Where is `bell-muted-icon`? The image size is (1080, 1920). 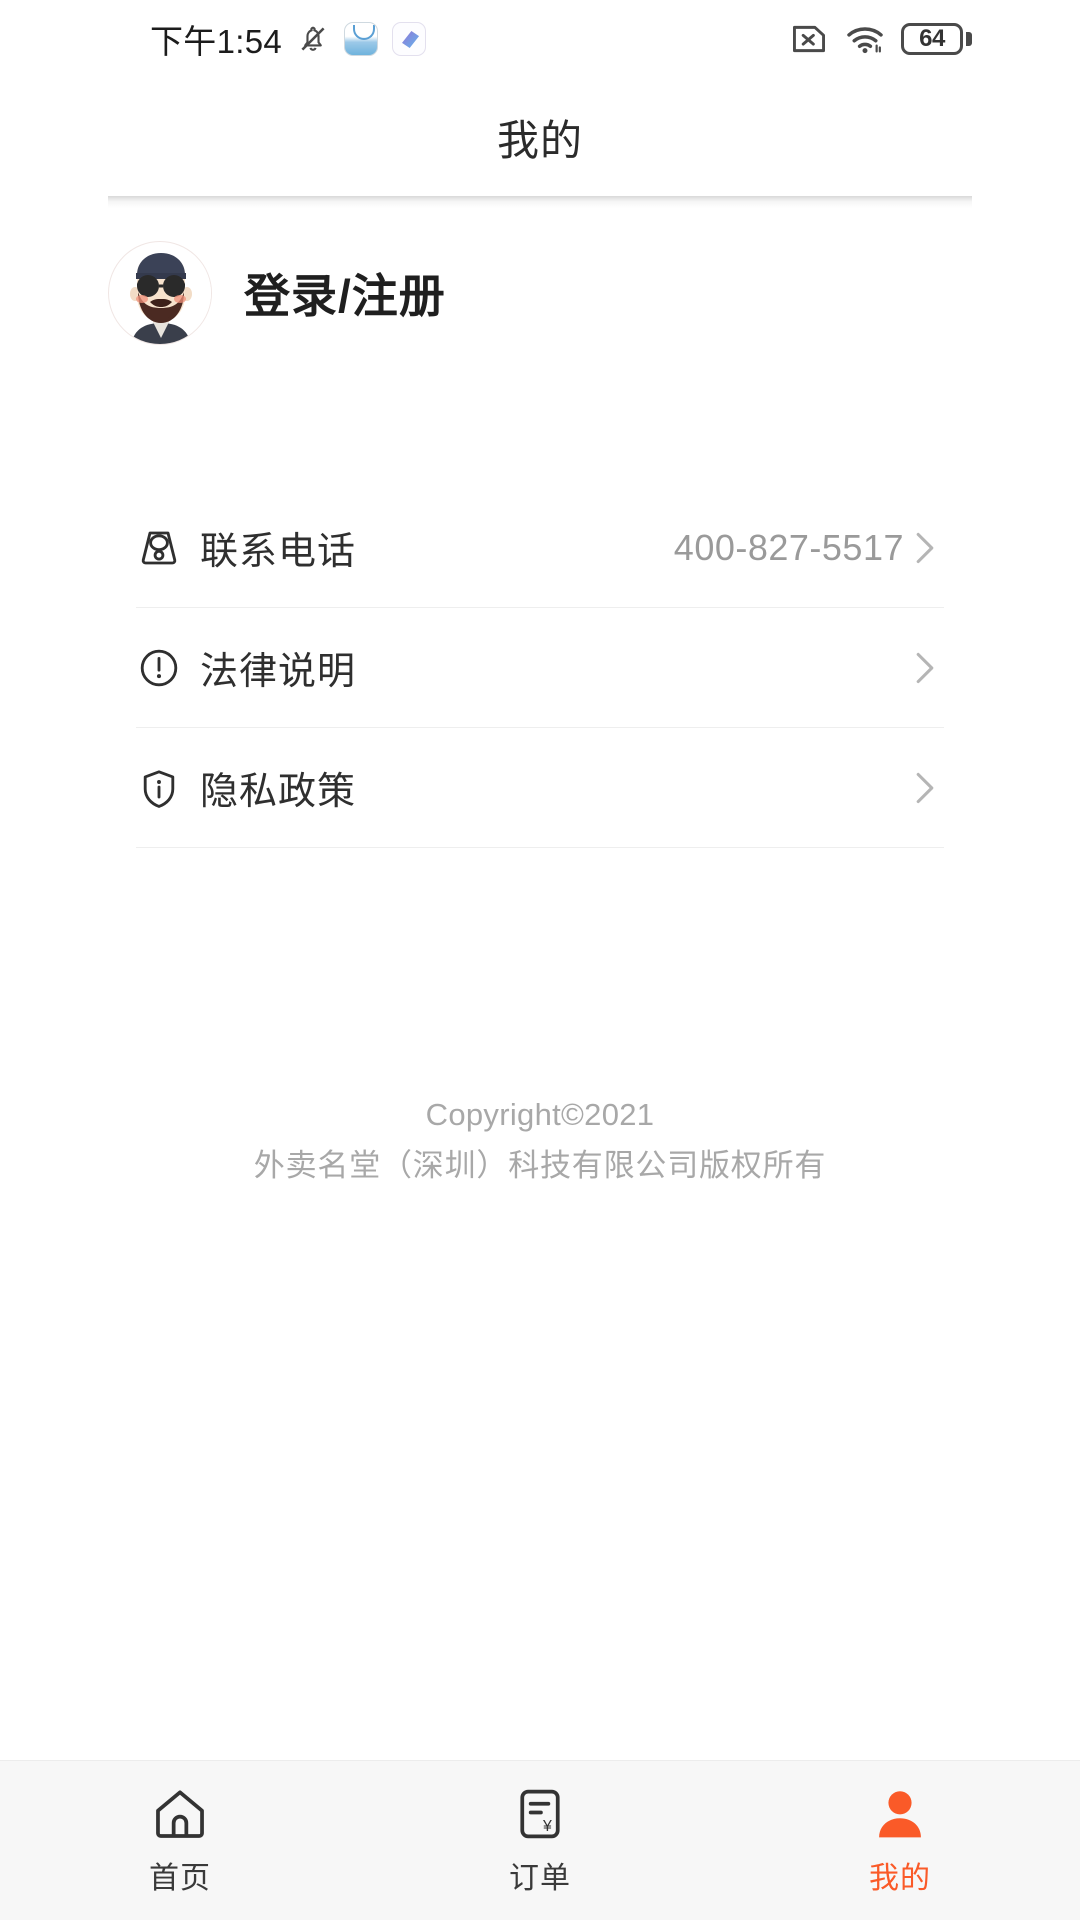 bell-muted-icon is located at coordinates (313, 39).